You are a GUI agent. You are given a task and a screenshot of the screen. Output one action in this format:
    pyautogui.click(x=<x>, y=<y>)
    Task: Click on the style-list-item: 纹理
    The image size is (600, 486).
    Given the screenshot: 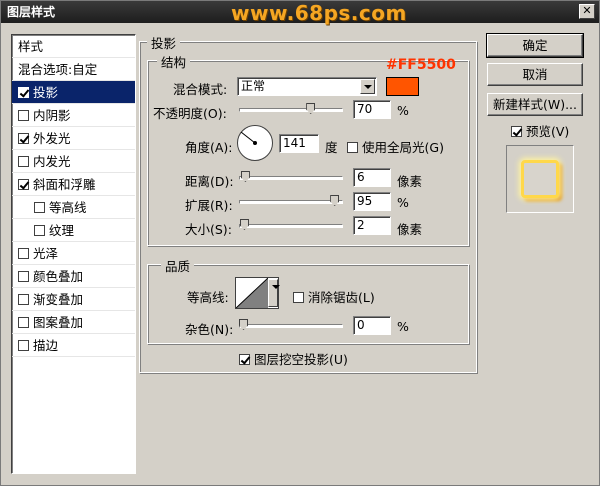 What is the action you would take?
    pyautogui.click(x=73, y=230)
    